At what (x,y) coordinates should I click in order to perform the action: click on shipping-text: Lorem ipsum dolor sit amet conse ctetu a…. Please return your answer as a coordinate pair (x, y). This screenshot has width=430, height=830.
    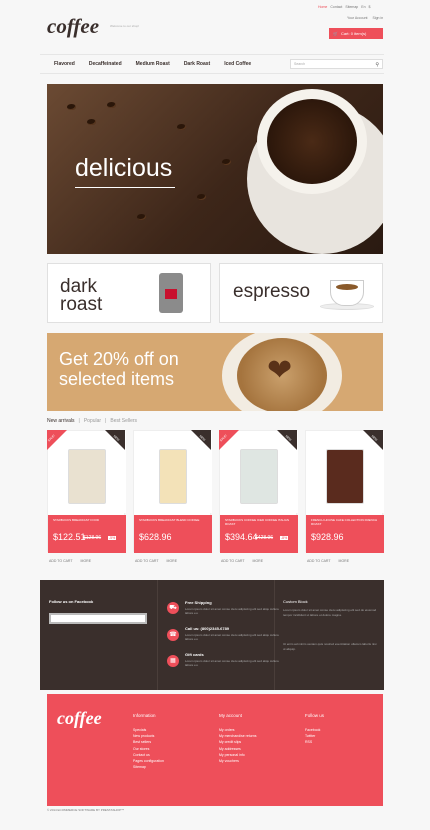
    Looking at the image, I should click on (232, 611).